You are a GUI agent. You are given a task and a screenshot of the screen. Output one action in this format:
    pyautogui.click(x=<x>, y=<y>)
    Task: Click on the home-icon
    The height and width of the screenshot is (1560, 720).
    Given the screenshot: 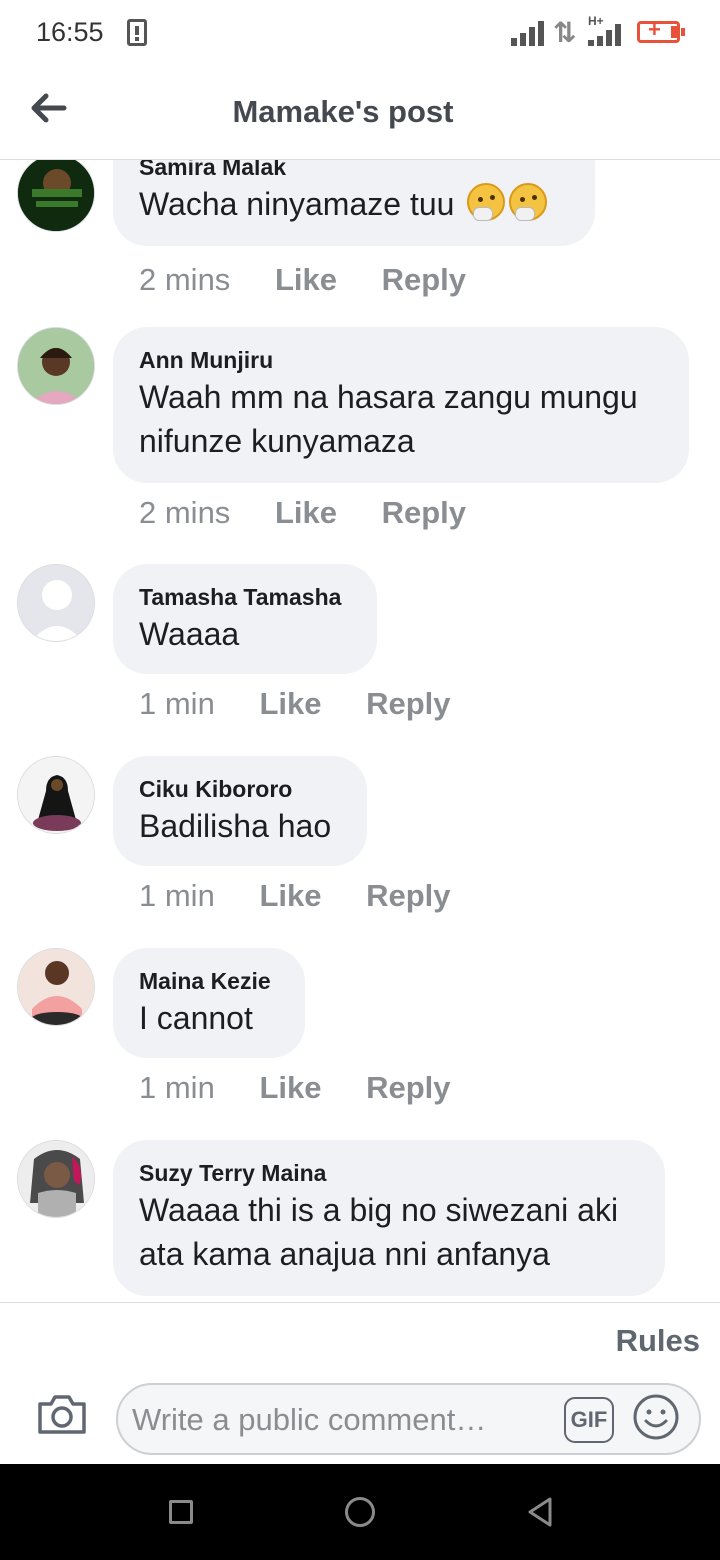 What is the action you would take?
    pyautogui.click(x=360, y=1512)
    